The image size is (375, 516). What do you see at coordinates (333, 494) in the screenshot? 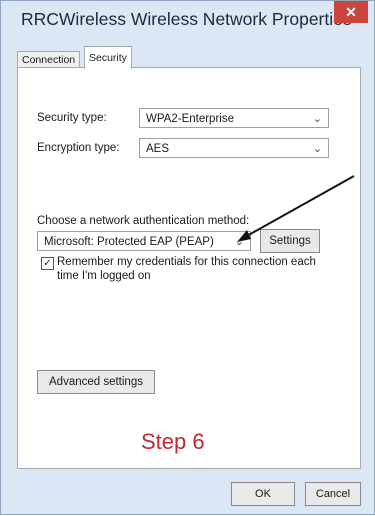
I see `cancel-button: Cancel` at bounding box center [333, 494].